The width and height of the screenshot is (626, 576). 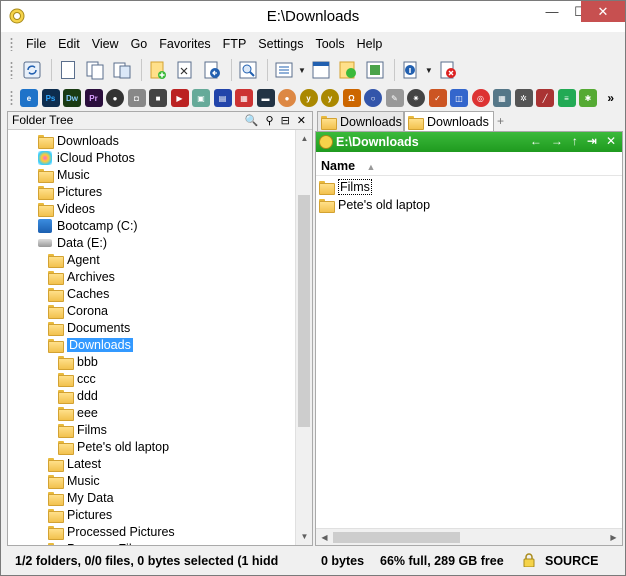 What do you see at coordinates (81, 497) in the screenshot?
I see `tree-item: My Data` at bounding box center [81, 497].